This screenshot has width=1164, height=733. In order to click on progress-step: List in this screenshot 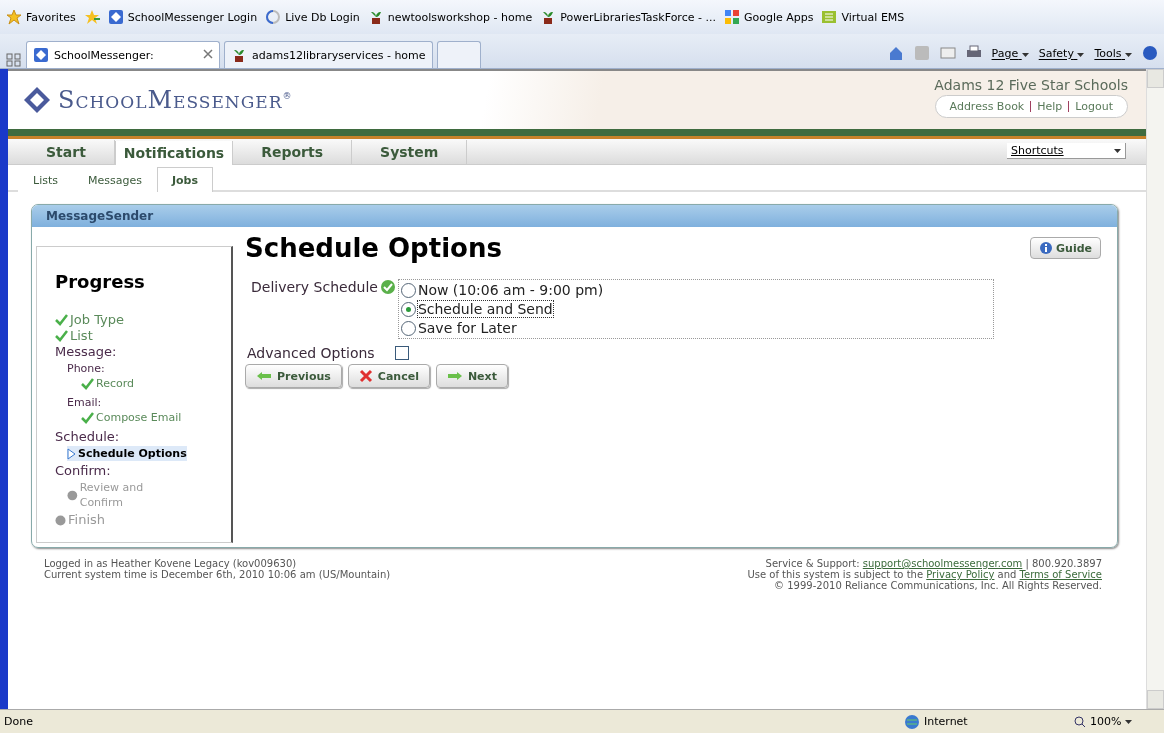, I will do `click(74, 336)`.